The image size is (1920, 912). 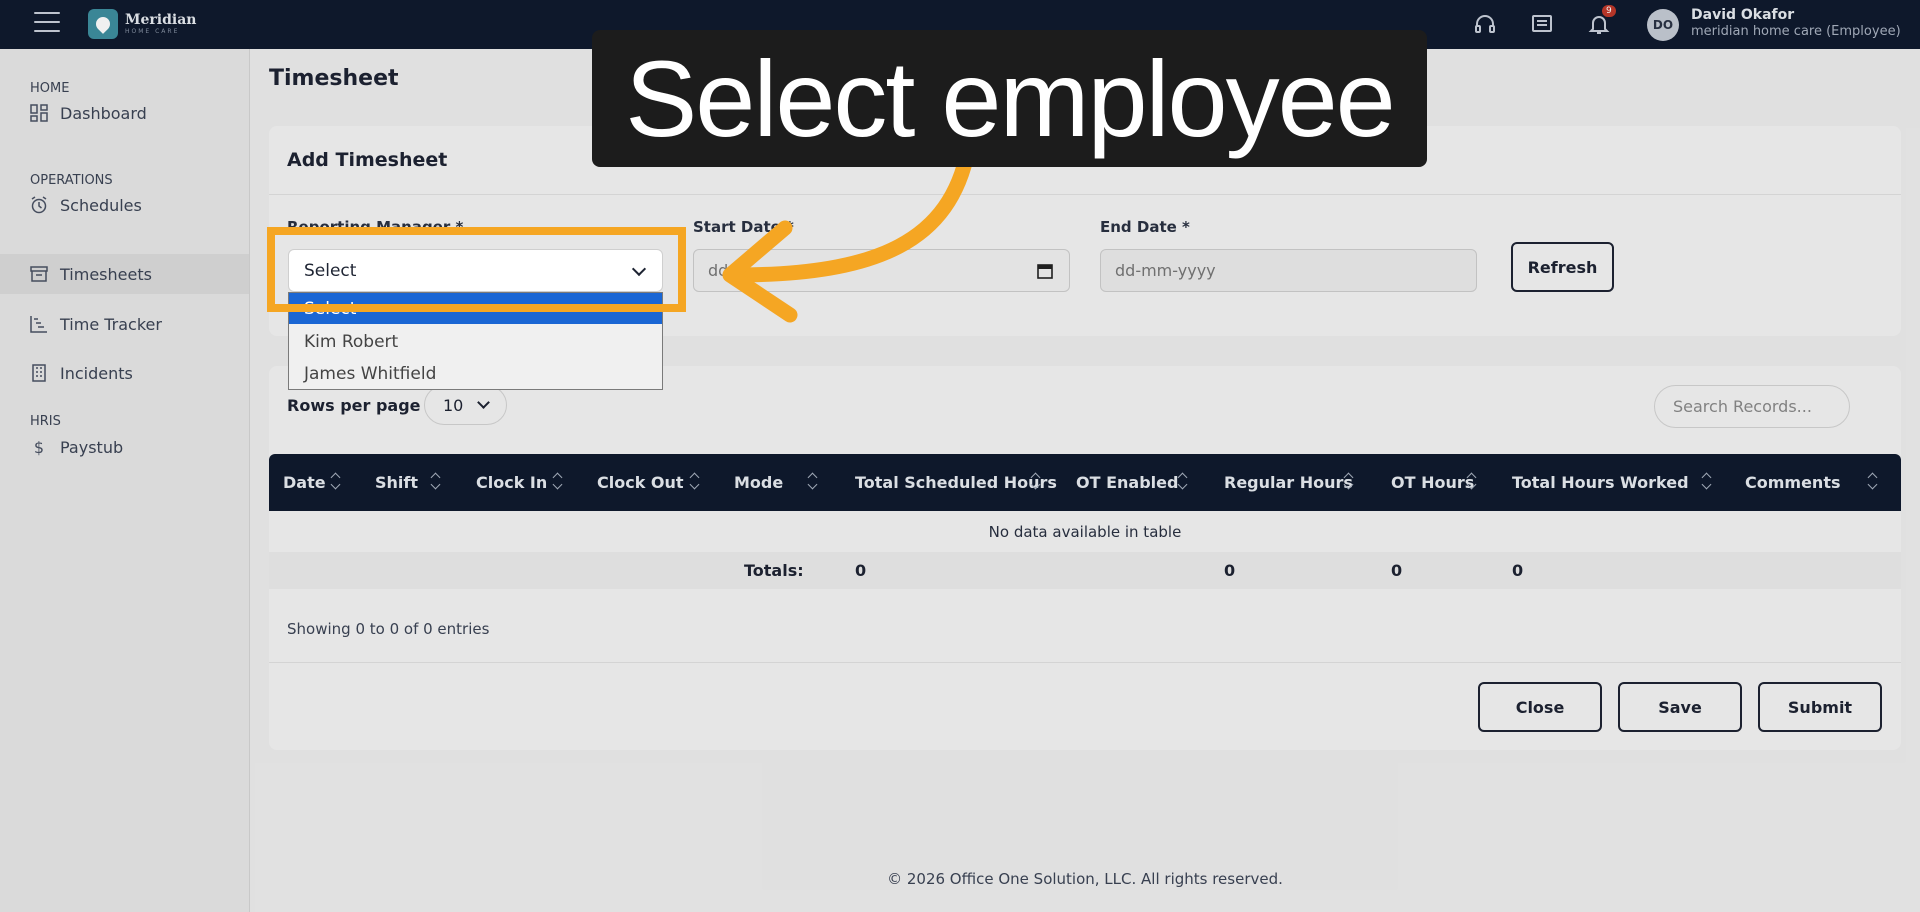 I want to click on hamburger-menu-icon, so click(x=47, y=23).